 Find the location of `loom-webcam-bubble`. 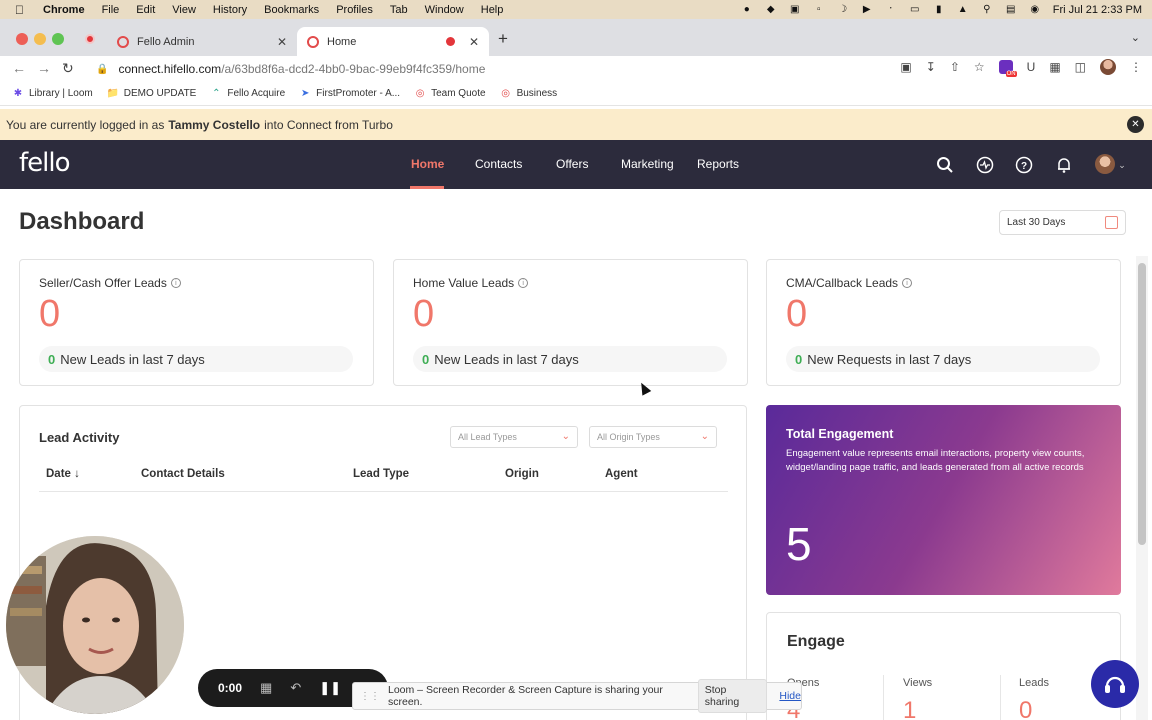

loom-webcam-bubble is located at coordinates (95, 625).